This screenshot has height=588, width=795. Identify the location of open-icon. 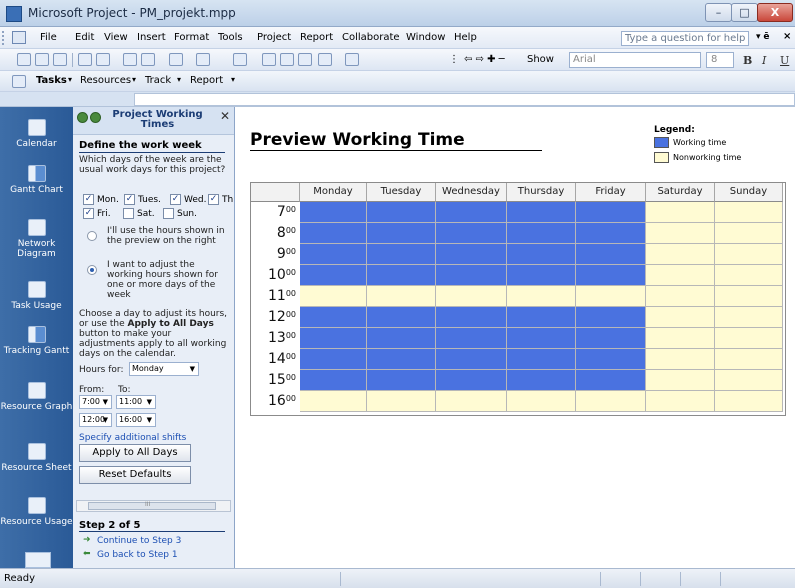
(42, 59).